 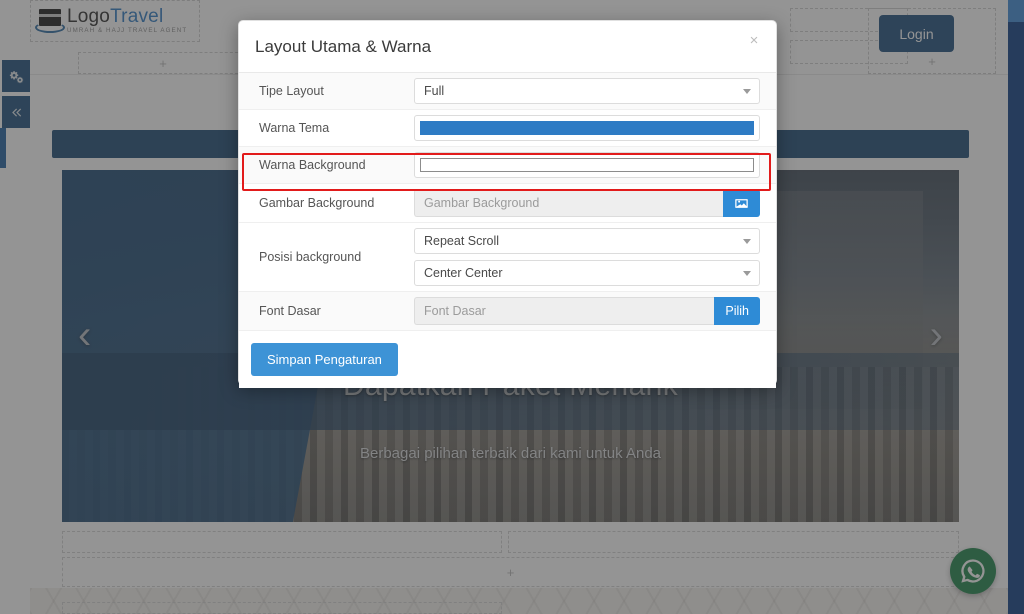 I want to click on modal-header: Layout Utama & Warna ×, so click(x=507, y=47).